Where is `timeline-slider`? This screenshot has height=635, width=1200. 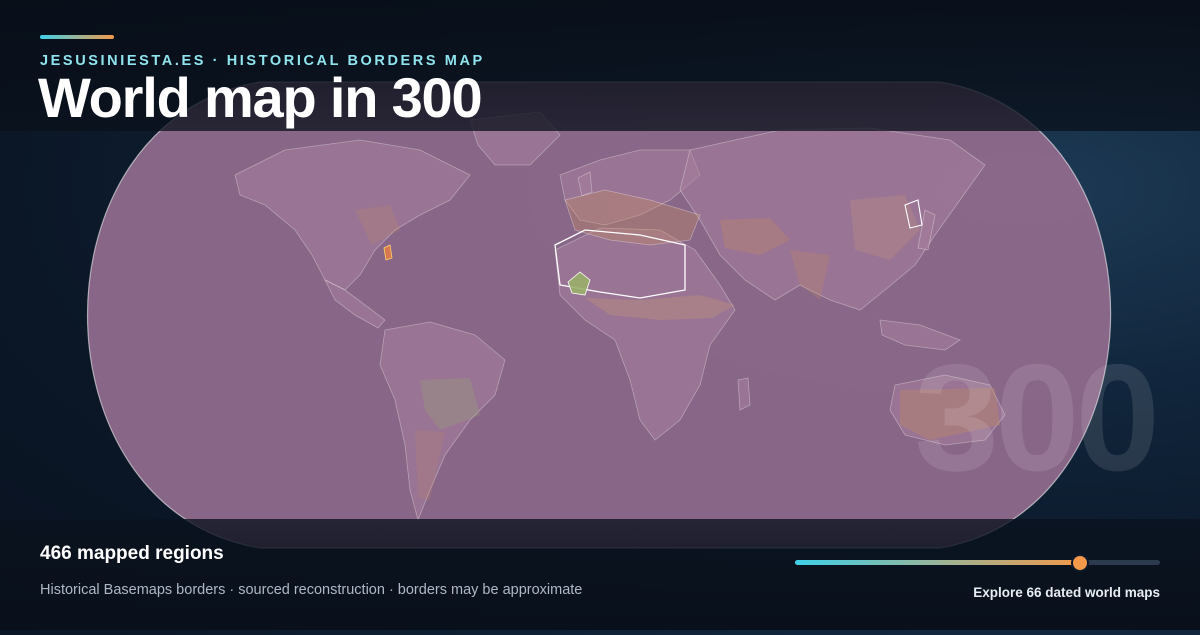
timeline-slider is located at coordinates (977, 562).